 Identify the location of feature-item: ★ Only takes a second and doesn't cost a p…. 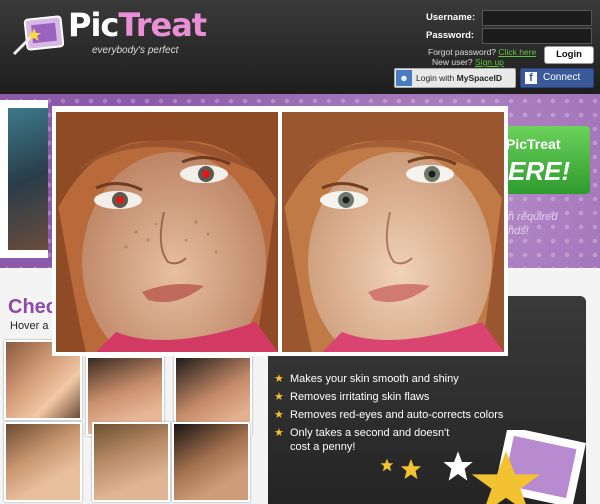
(362, 440).